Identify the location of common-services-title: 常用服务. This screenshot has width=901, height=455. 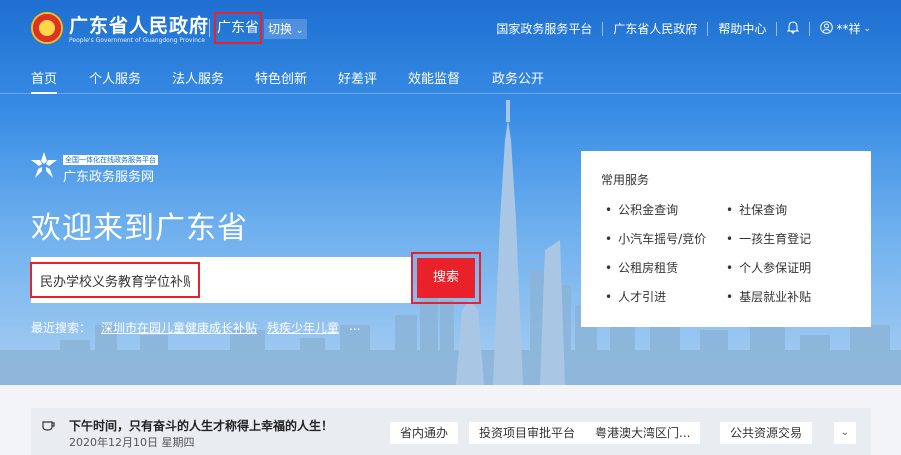
(625, 180).